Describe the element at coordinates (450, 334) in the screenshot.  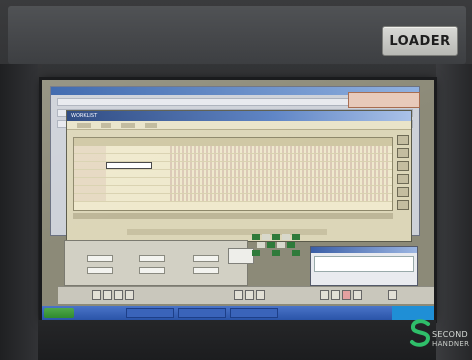
I see `watermark-text-line1: SECOND` at that location.